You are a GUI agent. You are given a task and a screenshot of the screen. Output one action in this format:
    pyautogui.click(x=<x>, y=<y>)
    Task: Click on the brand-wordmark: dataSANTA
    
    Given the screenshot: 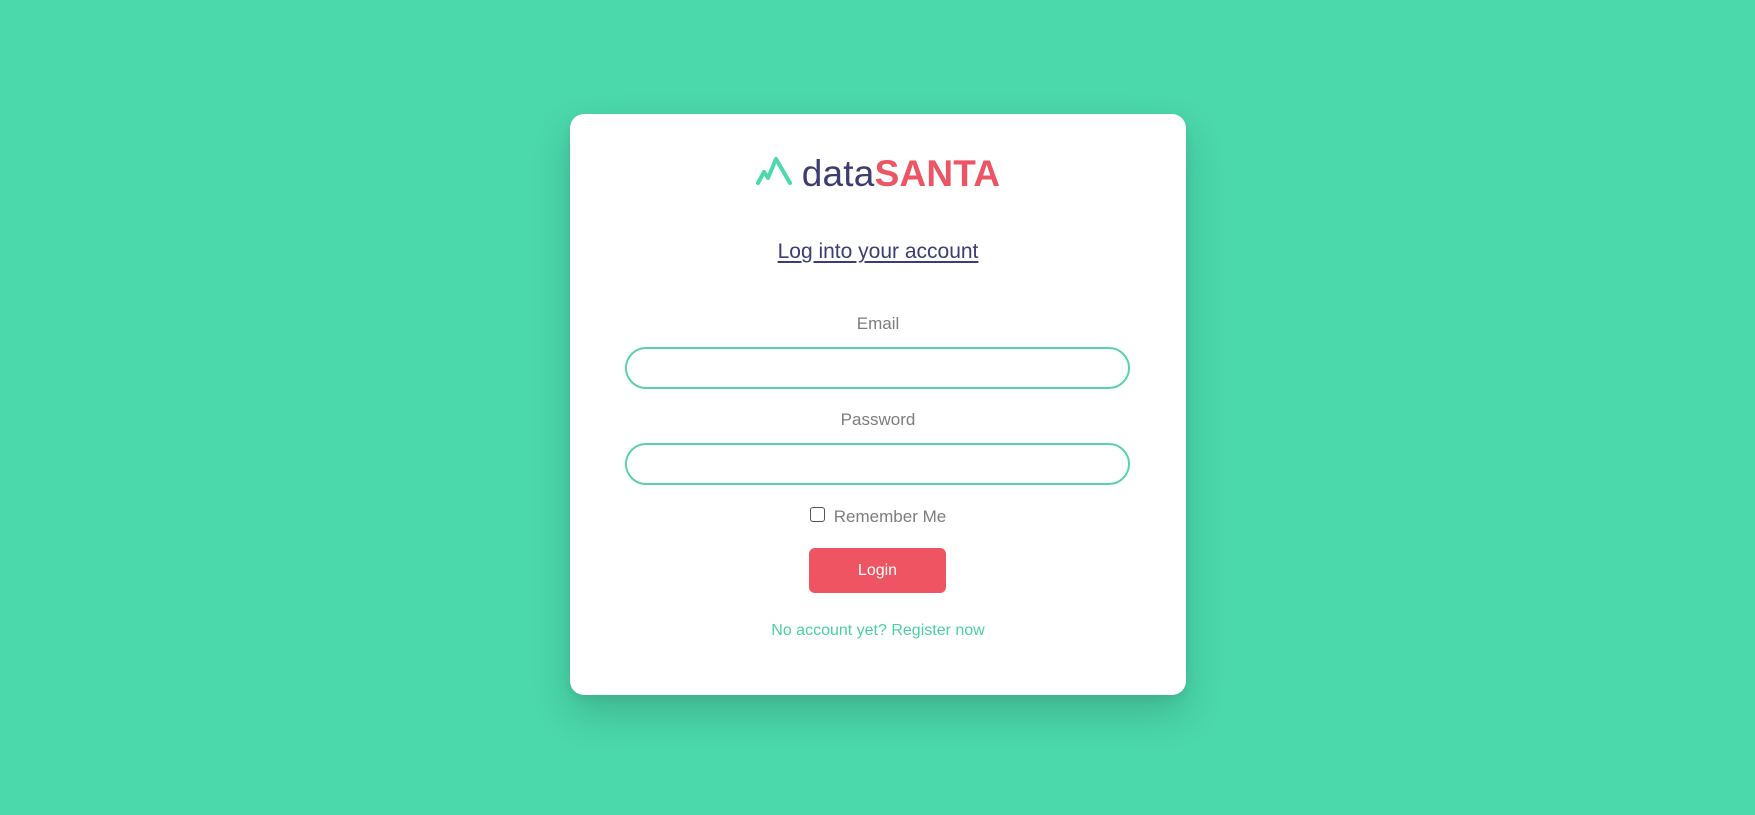 What is the action you would take?
    pyautogui.click(x=901, y=174)
    